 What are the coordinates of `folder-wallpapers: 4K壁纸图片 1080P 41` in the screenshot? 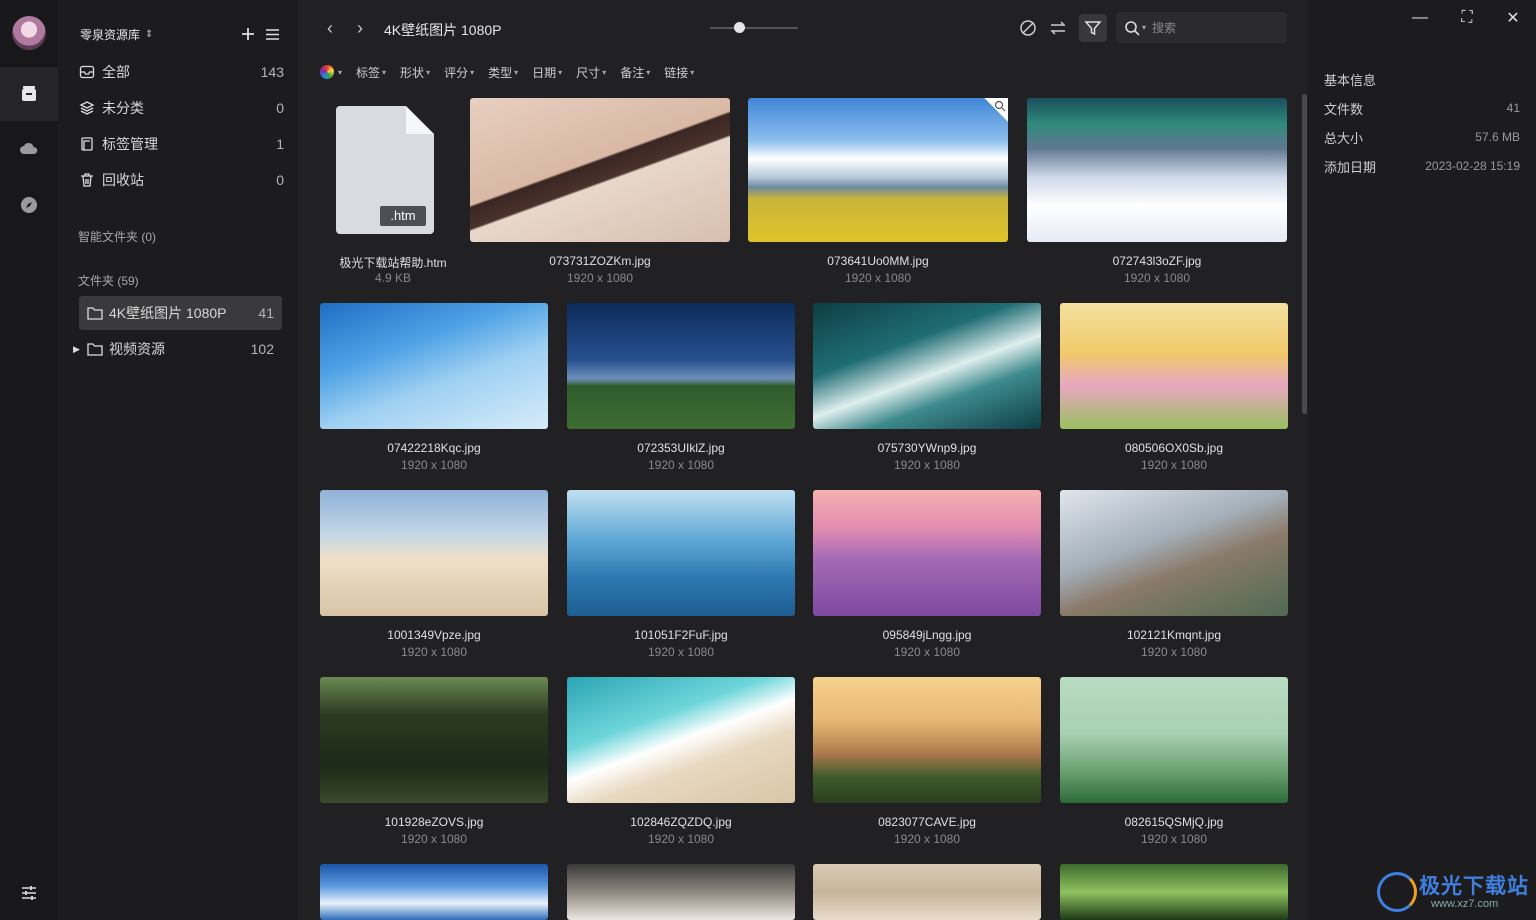 It's located at (180, 313).